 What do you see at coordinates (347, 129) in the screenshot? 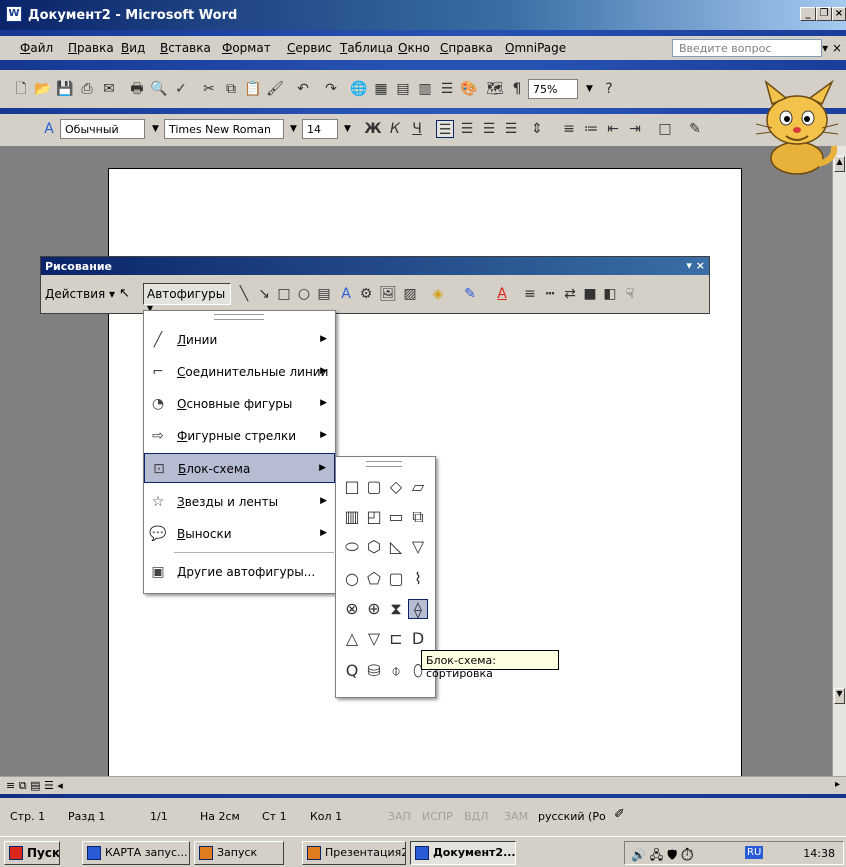
I see `size-dropdown-icon: ▼` at bounding box center [347, 129].